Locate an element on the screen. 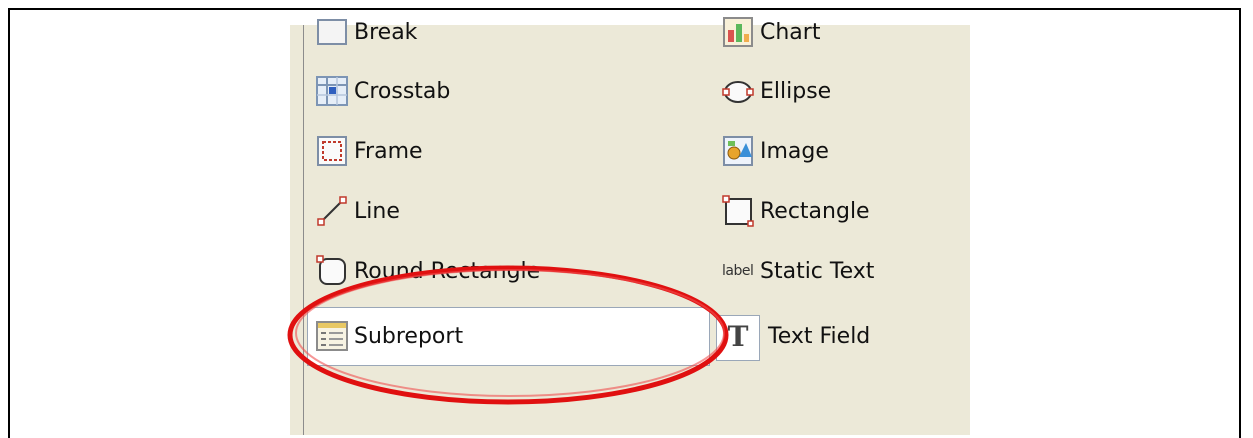 The height and width of the screenshot is (438, 1253). palette-item-frame: Frame is located at coordinates (369, 151).